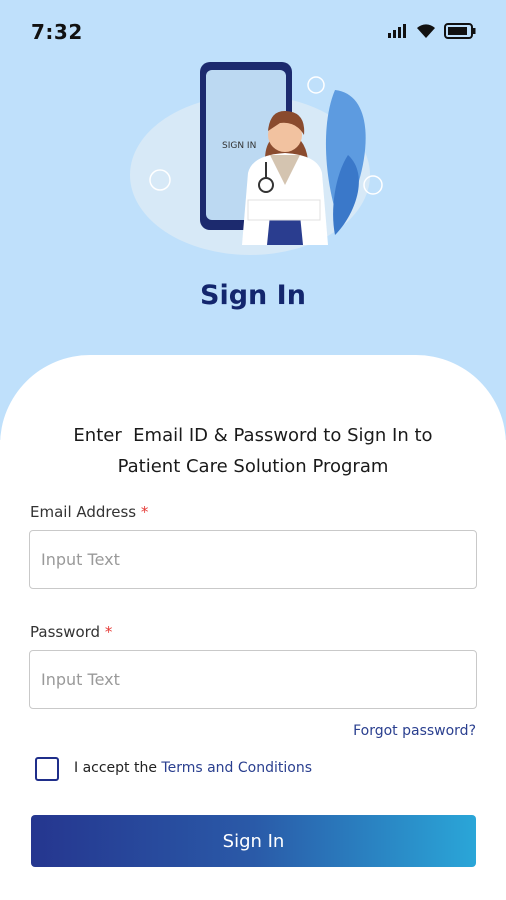 The width and height of the screenshot is (506, 900). What do you see at coordinates (253, 30) in the screenshot?
I see `status-bar: 7:32` at bounding box center [253, 30].